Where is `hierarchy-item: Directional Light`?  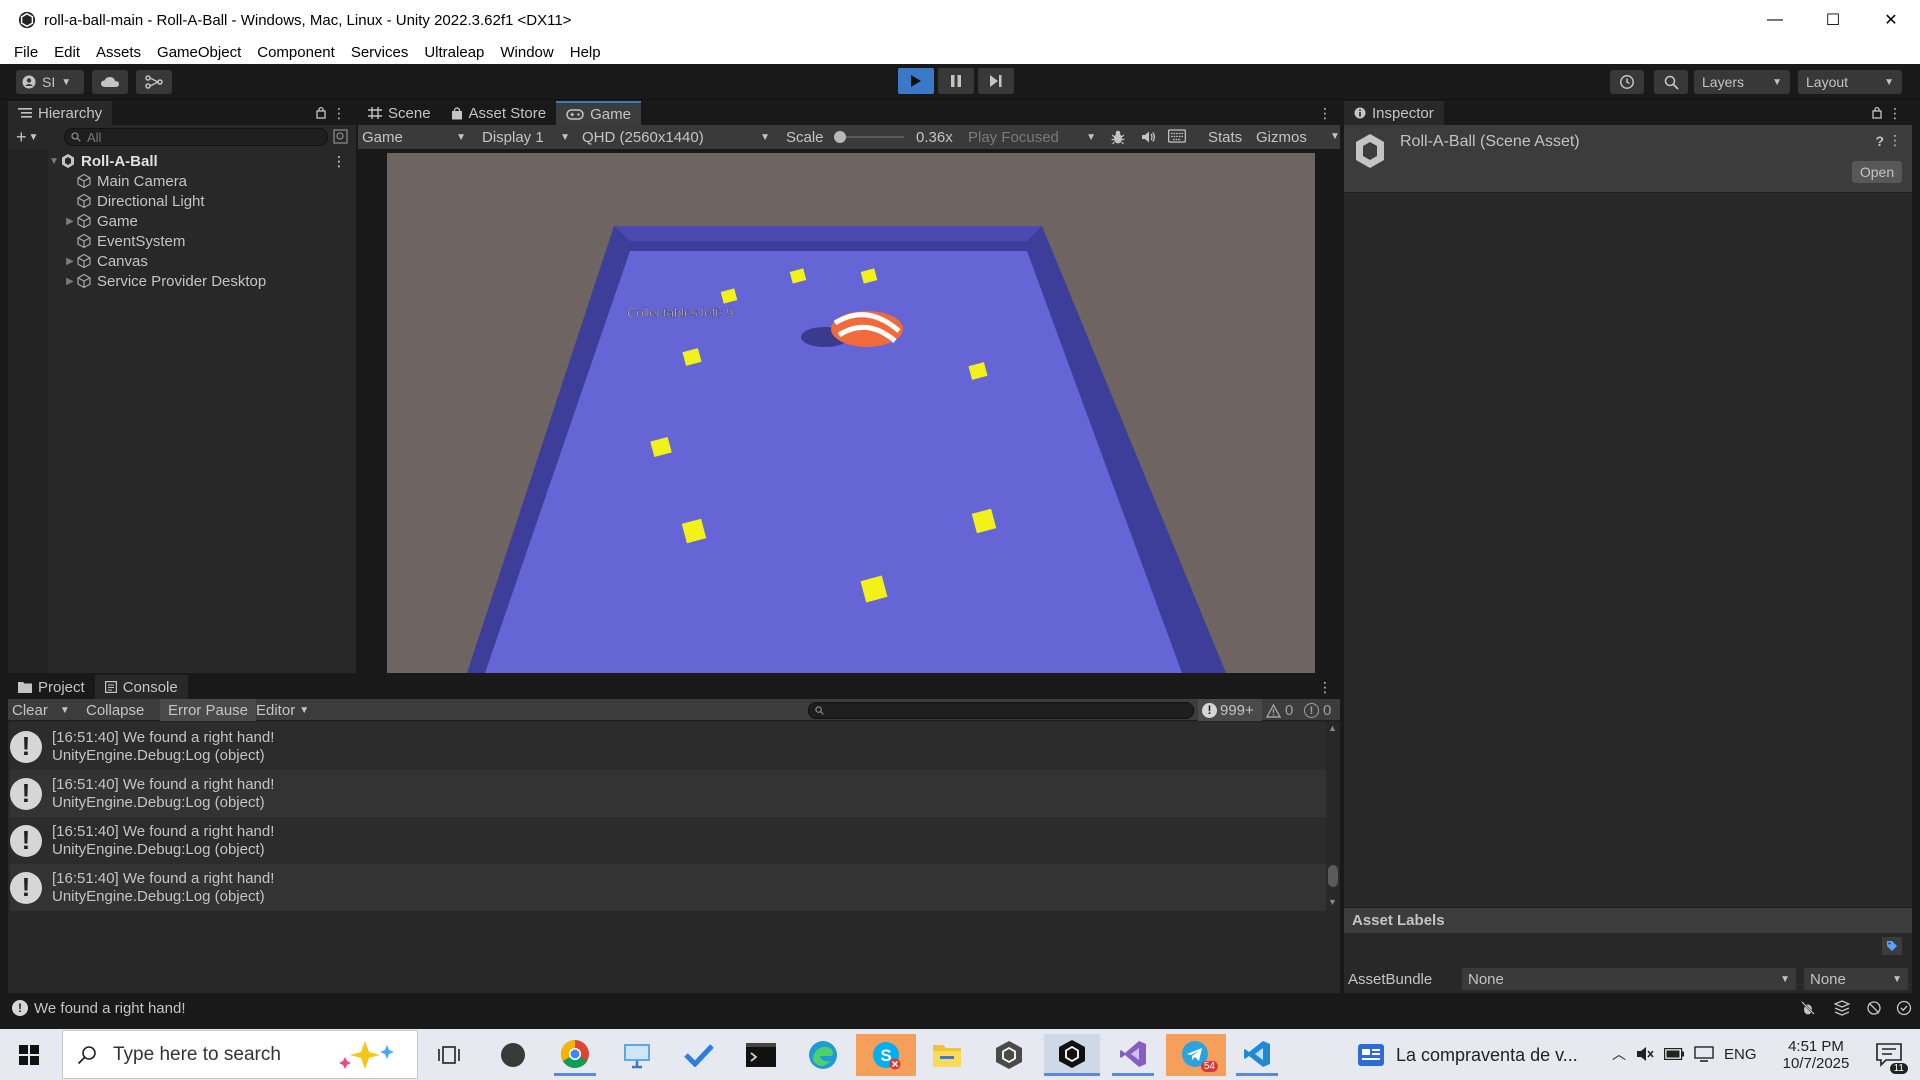 hierarchy-item: Directional Light is located at coordinates (134, 201).